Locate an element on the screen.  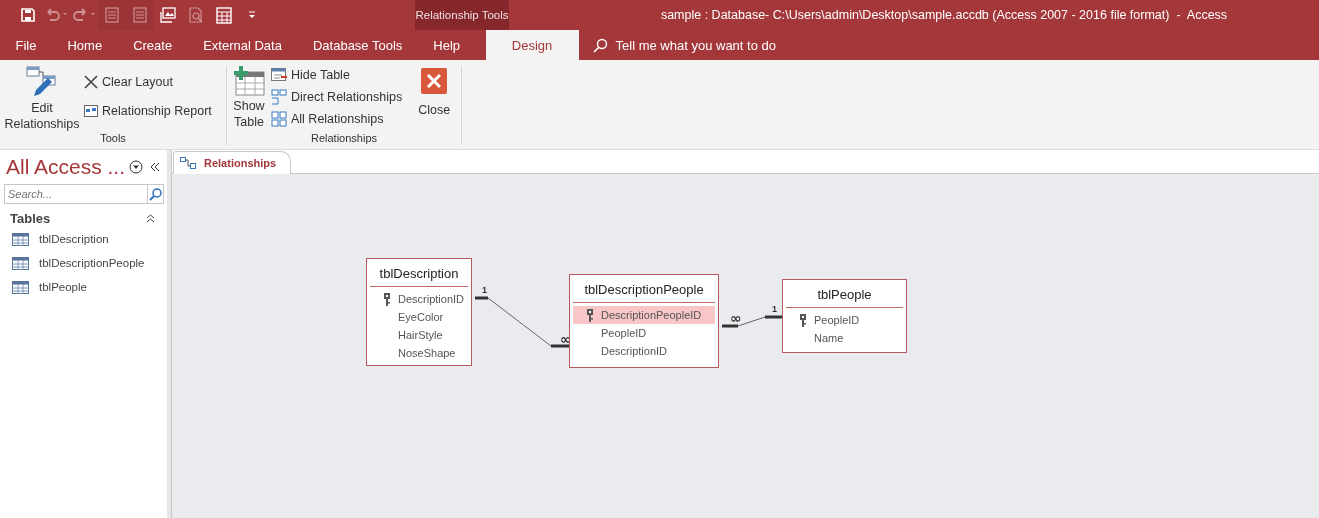
direct-relationships-icon is located at coordinates (279, 96).